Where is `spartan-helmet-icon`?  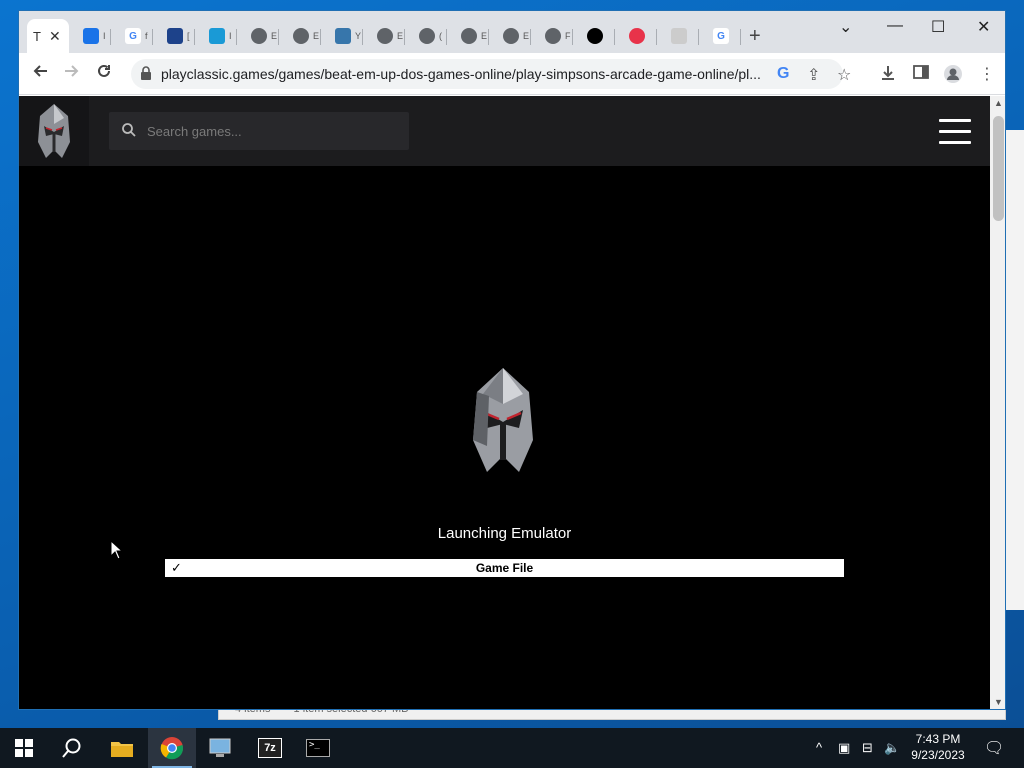 spartan-helmet-icon is located at coordinates (54, 131).